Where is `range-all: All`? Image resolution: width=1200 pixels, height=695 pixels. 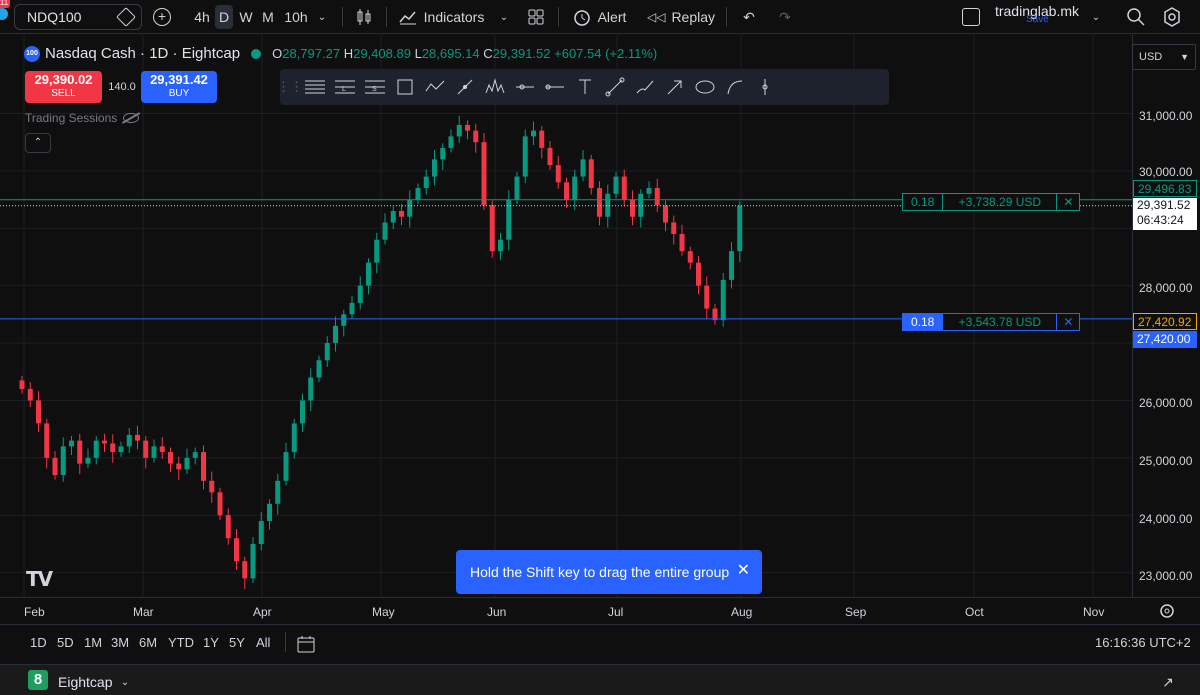 range-all: All is located at coordinates (263, 642).